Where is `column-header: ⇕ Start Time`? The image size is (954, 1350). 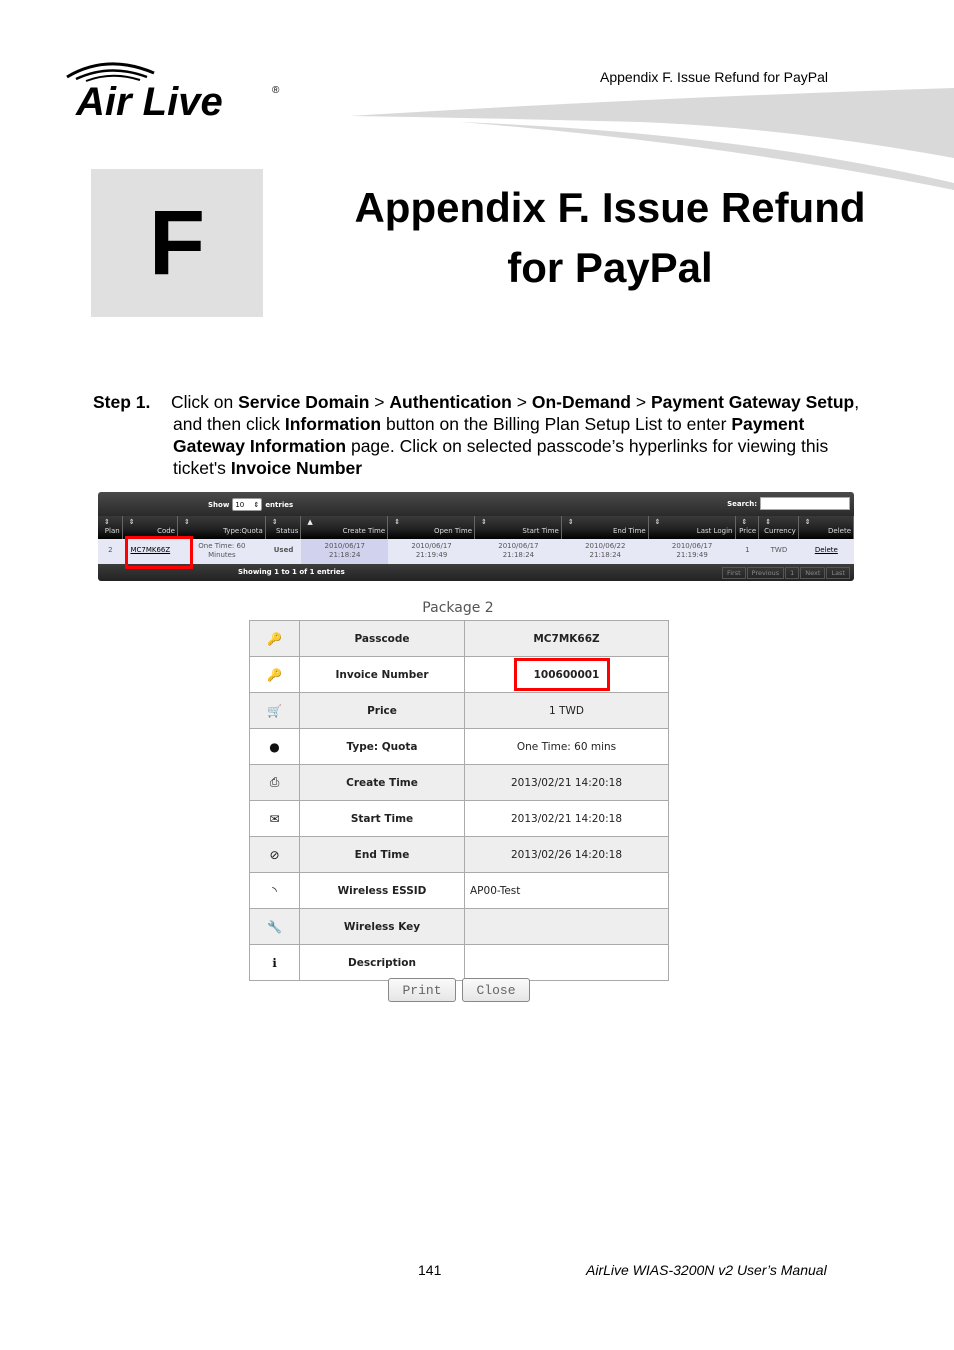
column-header: ⇕ Start Time is located at coordinates (518, 527).